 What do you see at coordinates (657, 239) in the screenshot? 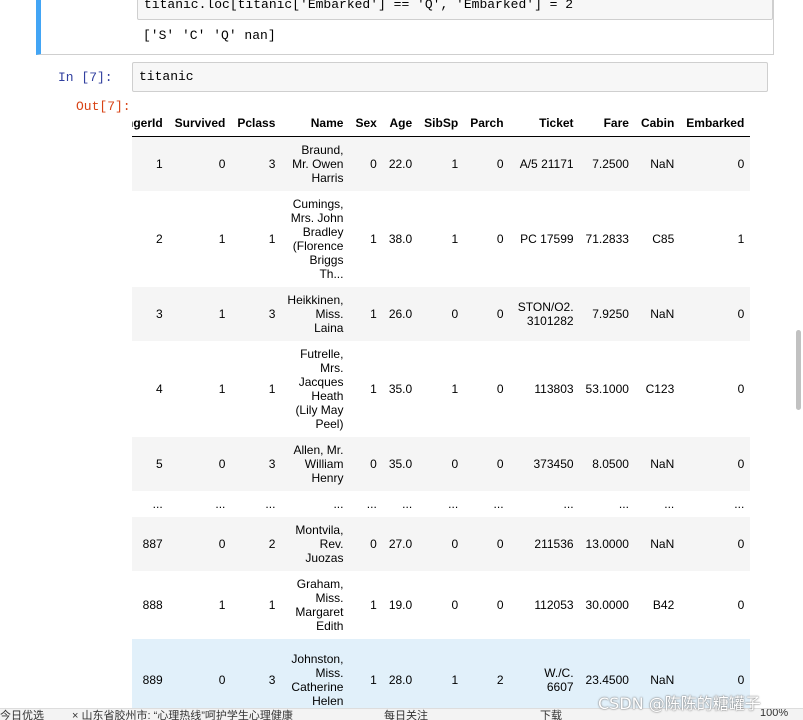
I see `table-cell: C85` at bounding box center [657, 239].